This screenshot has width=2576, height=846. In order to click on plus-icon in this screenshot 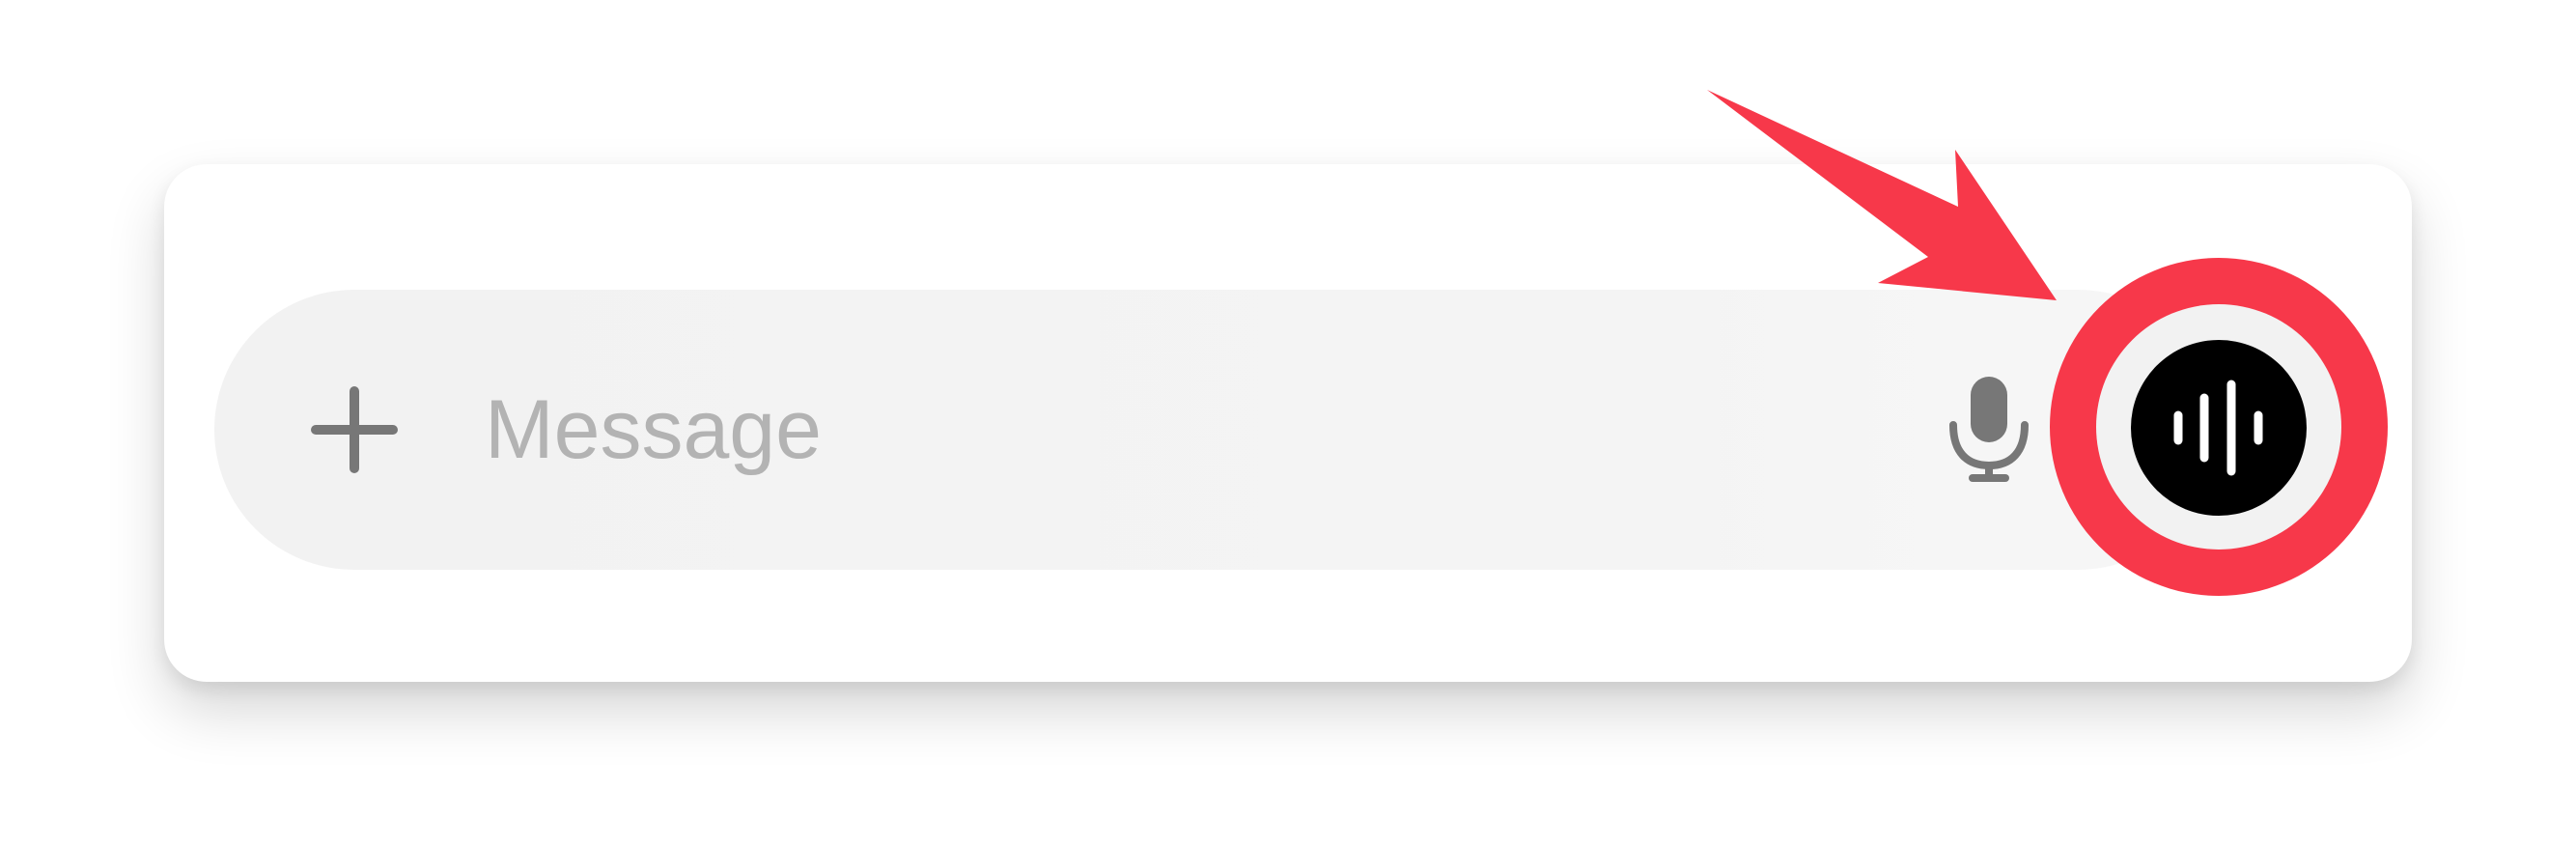, I will do `click(355, 429)`.